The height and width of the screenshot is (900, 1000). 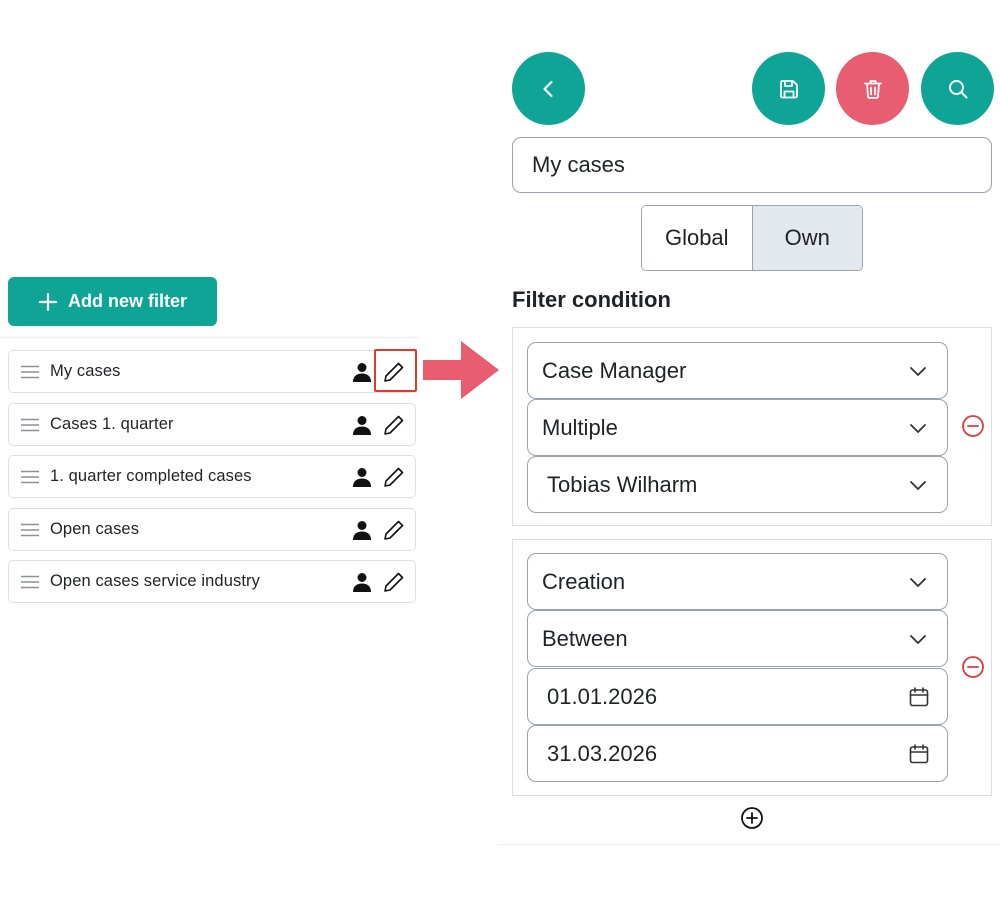 What do you see at coordinates (212, 424) in the screenshot?
I see `filter-list-item: Cases 1. quarter` at bounding box center [212, 424].